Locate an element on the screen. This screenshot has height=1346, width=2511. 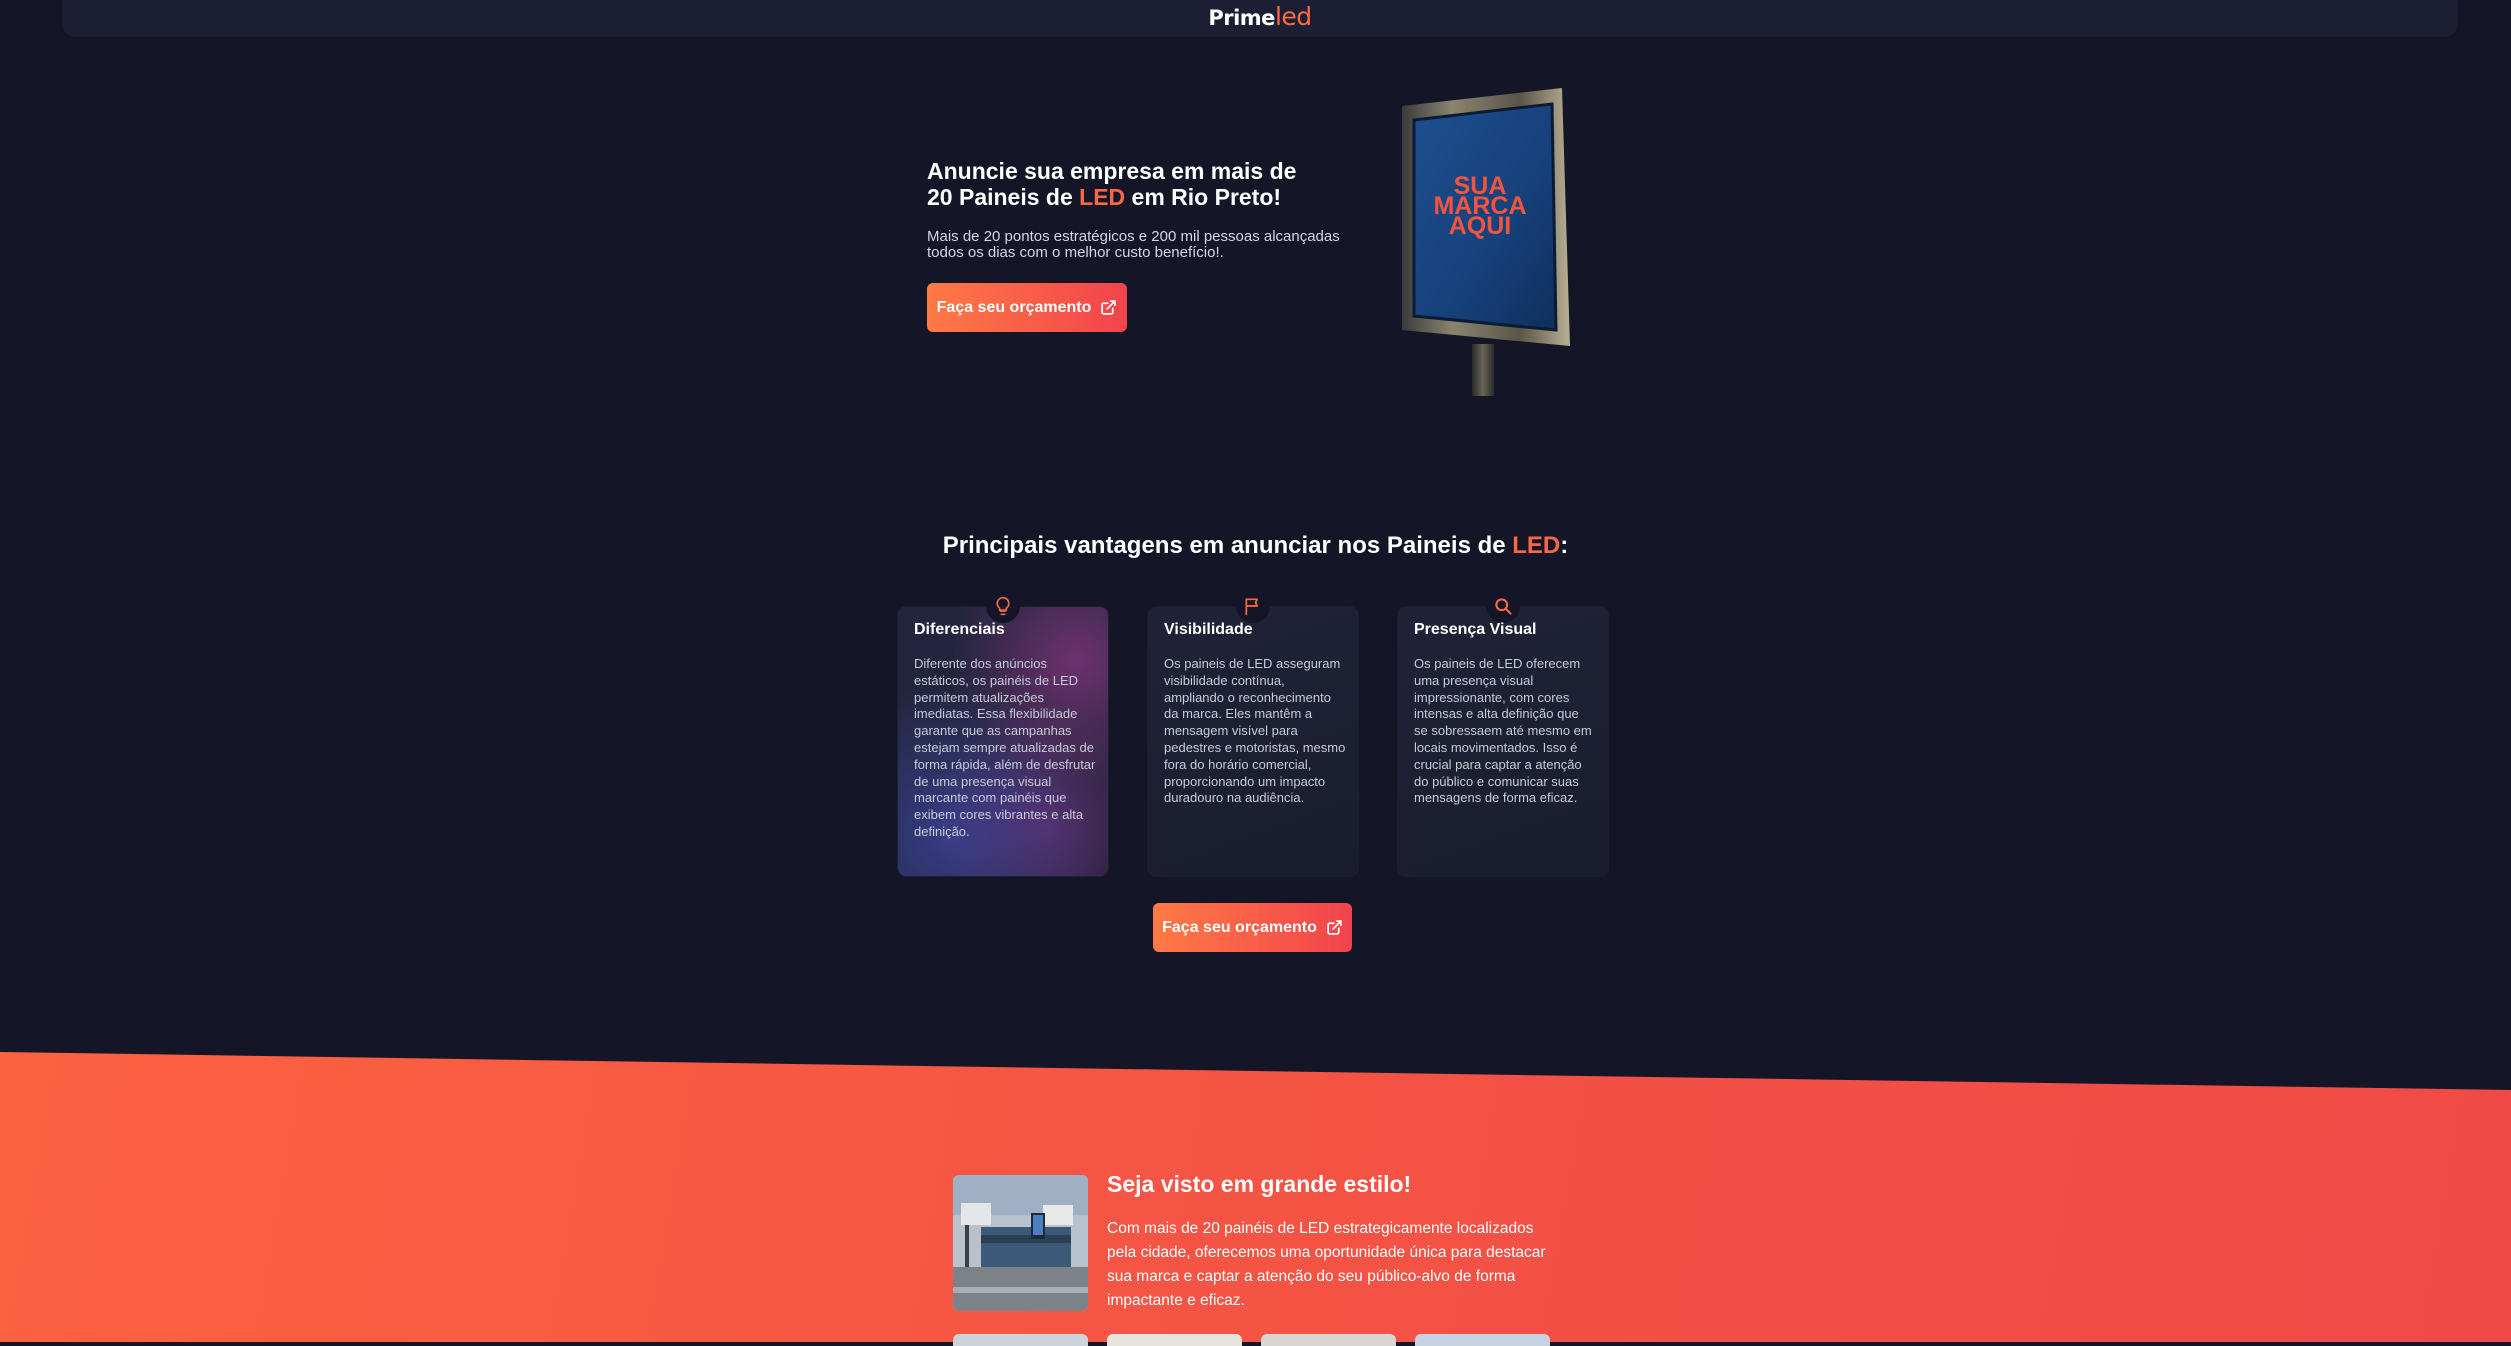
card-title: Visibilidade is located at coordinates (1208, 629).